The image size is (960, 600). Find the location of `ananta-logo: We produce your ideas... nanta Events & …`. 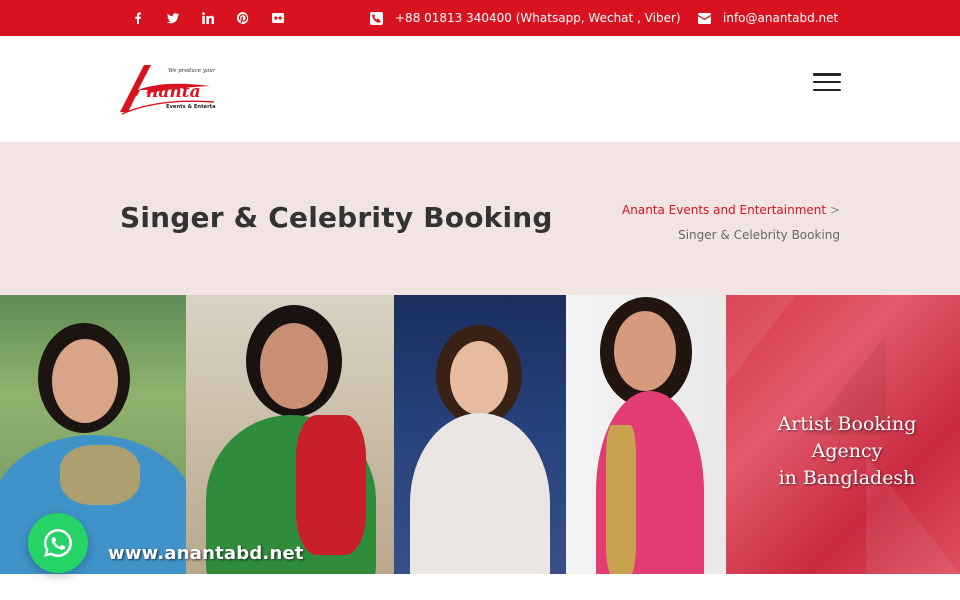

ananta-logo: We produce your ideas... nanta Events & … is located at coordinates (177, 89).